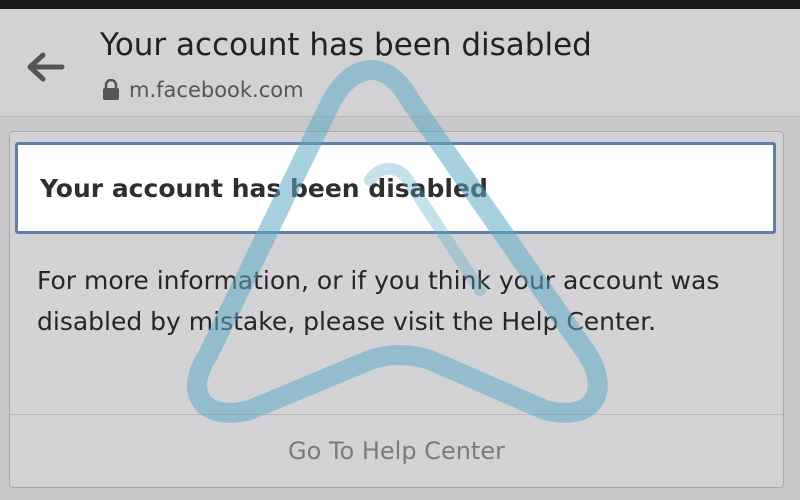 Image resolution: width=800 pixels, height=500 pixels. Describe the element at coordinates (400, 4) in the screenshot. I see `status-bar` at that location.